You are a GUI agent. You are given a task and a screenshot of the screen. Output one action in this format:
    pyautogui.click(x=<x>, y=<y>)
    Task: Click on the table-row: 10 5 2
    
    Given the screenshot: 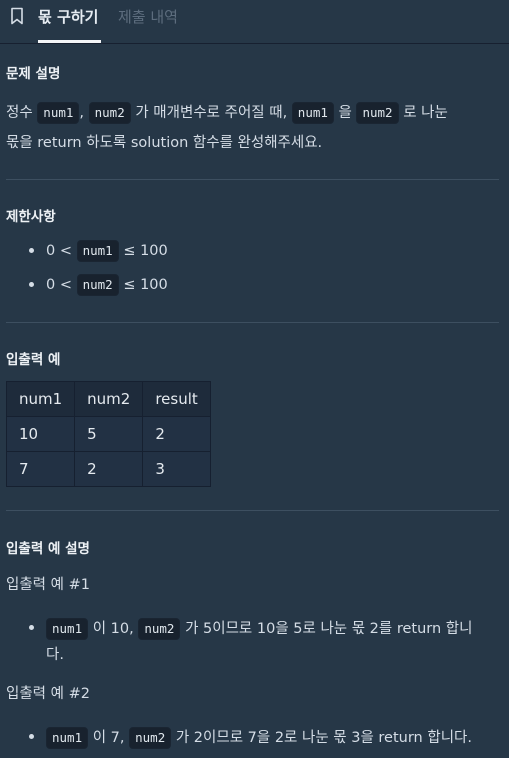 What is the action you would take?
    pyautogui.click(x=108, y=434)
    